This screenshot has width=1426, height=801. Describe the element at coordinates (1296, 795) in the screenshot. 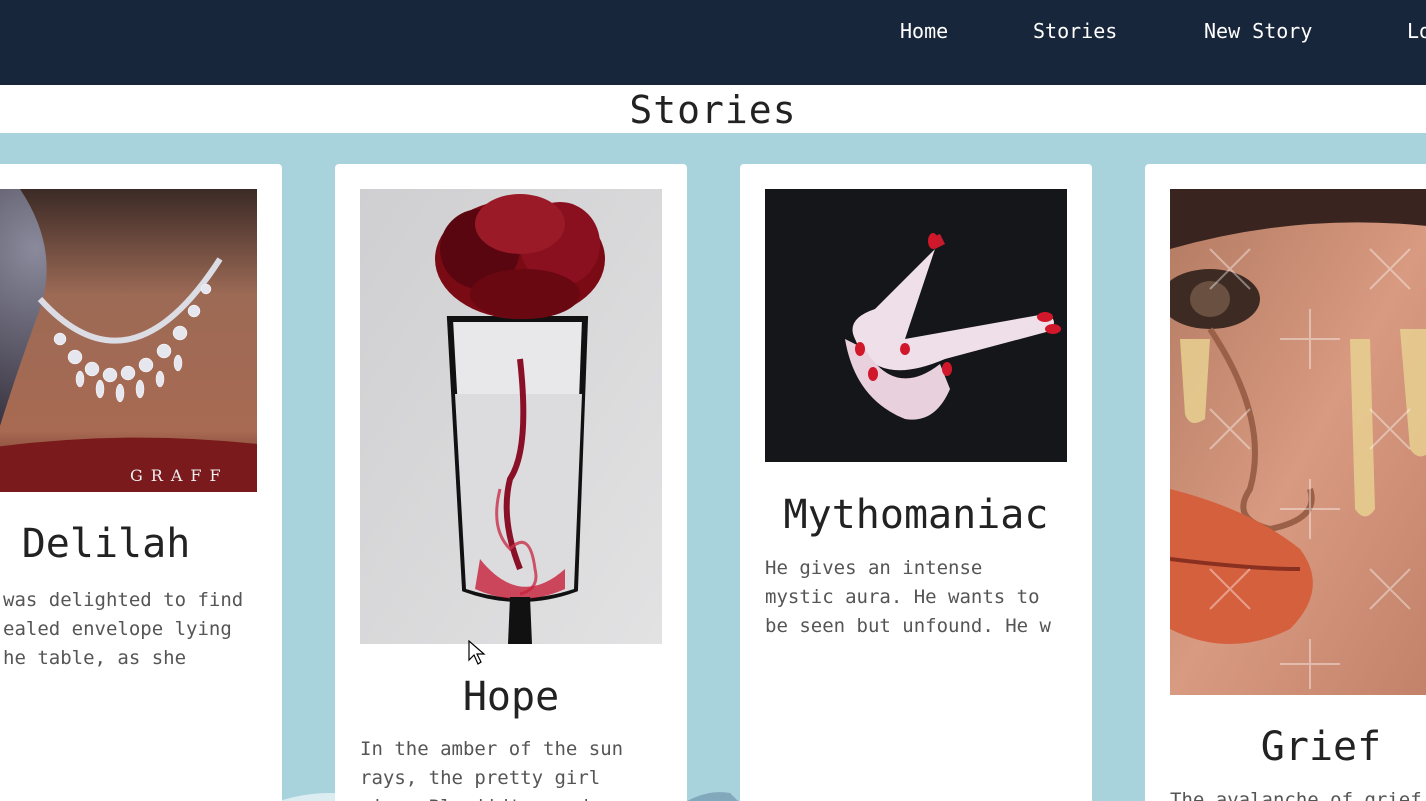

I see `story-excerpt: The avalanche of grief` at that location.